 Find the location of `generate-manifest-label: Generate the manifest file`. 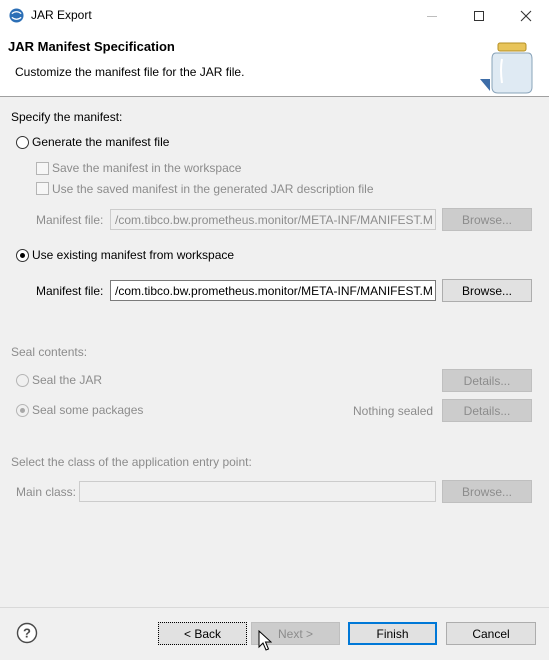

generate-manifest-label: Generate the manifest file is located at coordinates (100, 142).